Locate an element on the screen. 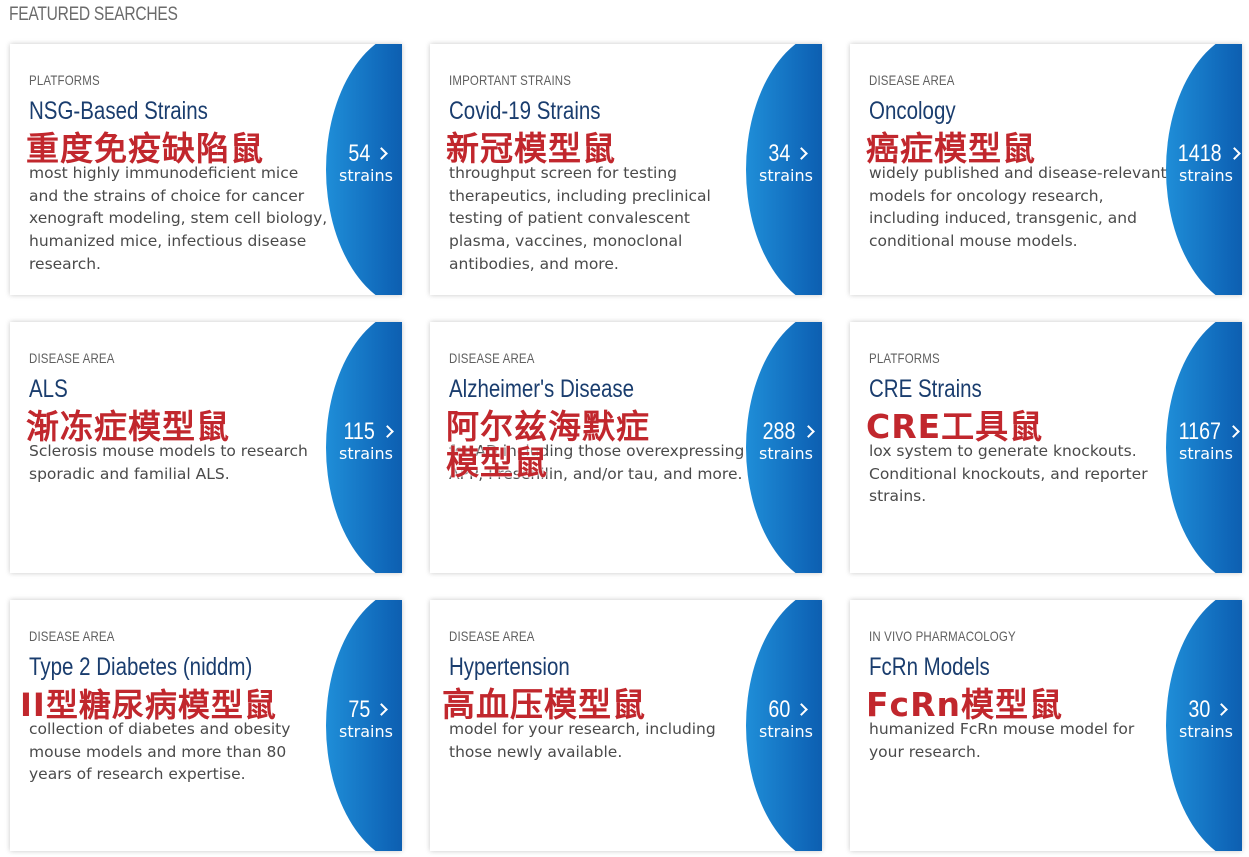 The image size is (1249, 857). card-title: CRE Strains is located at coordinates (992, 389).